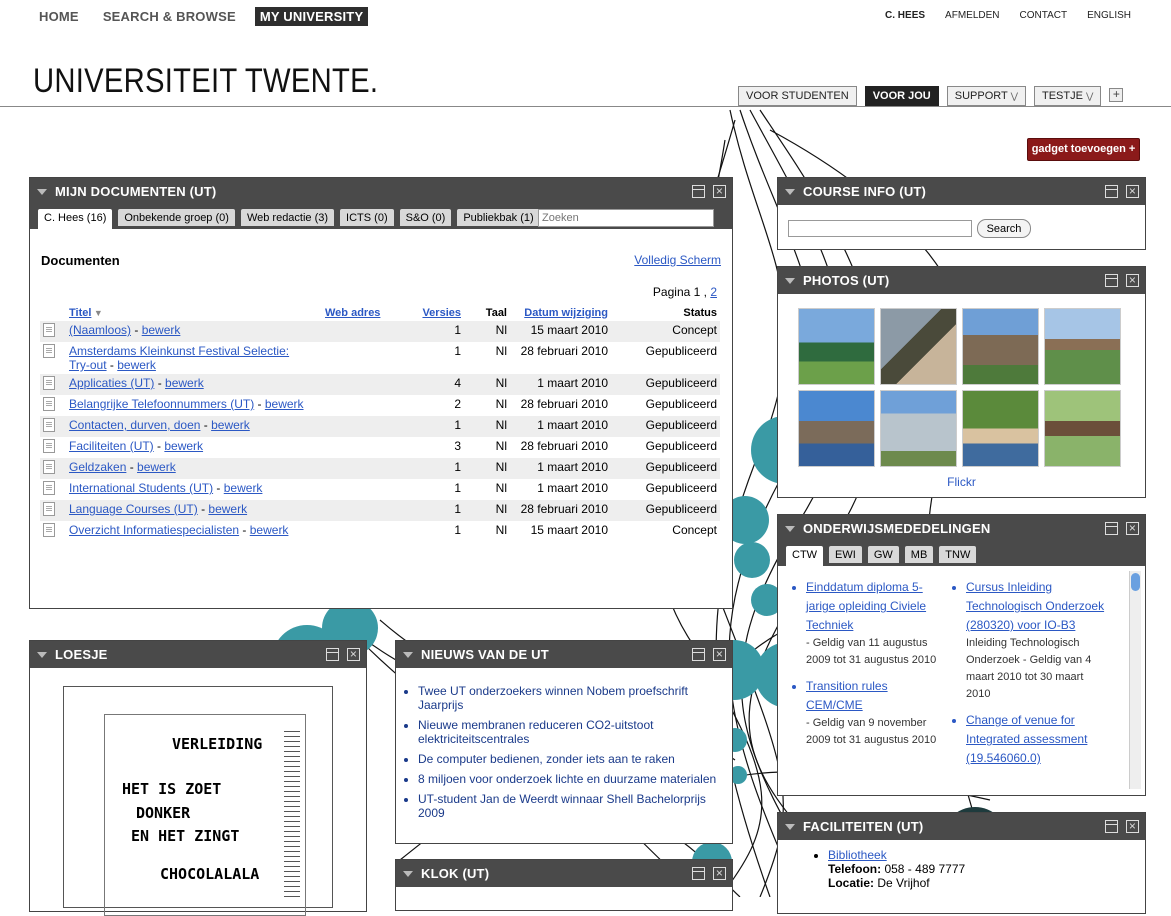 Image resolution: width=1171 pixels, height=916 pixels. Describe the element at coordinates (367, 217) in the screenshot. I see `tab-group: ICTS (0)` at that location.